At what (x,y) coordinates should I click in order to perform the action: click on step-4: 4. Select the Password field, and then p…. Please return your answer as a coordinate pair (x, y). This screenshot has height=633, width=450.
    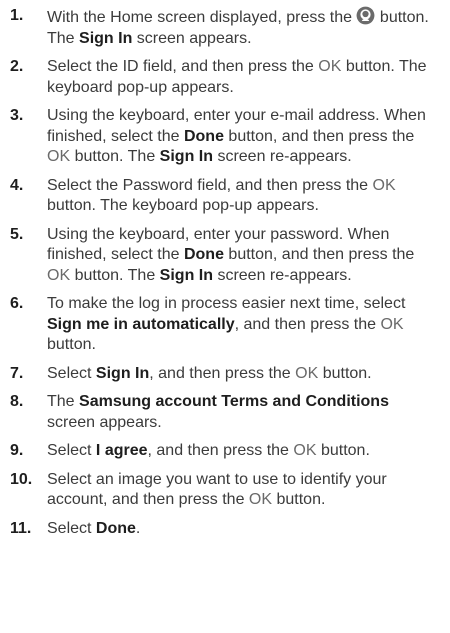
    Looking at the image, I should click on (226, 196).